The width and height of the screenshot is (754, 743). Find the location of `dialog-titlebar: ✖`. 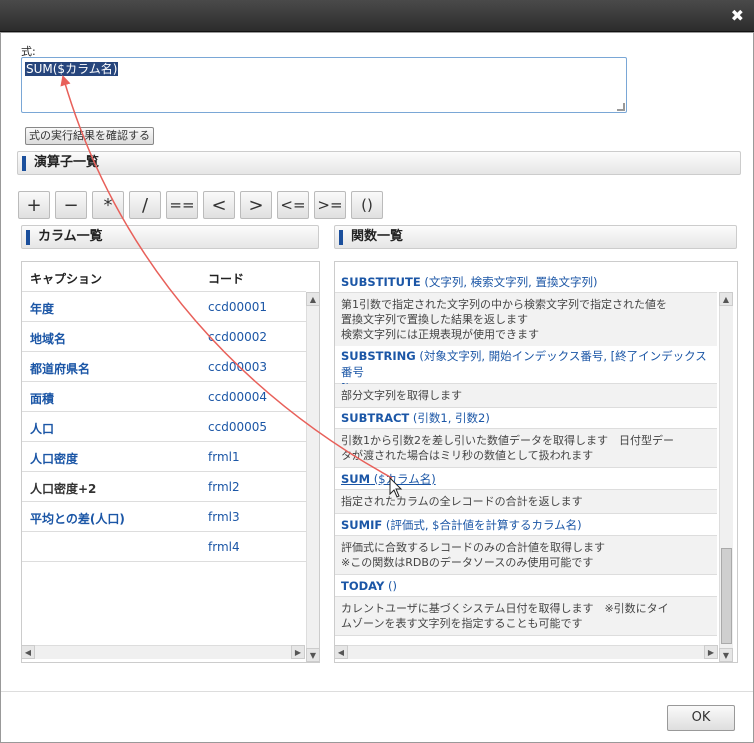

dialog-titlebar: ✖ is located at coordinates (377, 16).